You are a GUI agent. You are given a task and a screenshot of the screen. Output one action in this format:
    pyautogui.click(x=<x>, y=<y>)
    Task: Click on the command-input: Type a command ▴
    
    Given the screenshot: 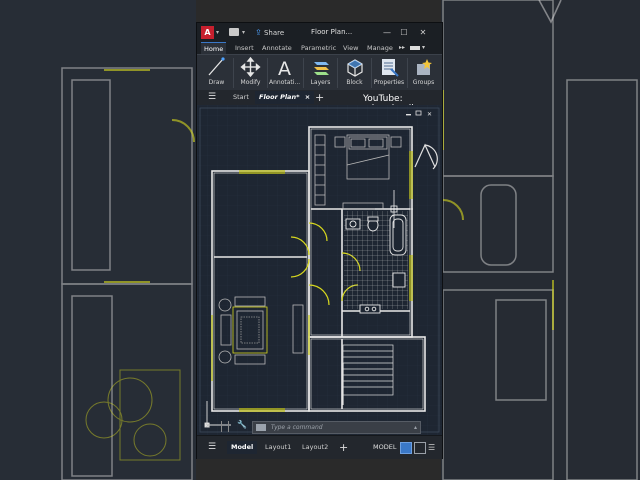 What is the action you would take?
    pyautogui.click(x=336, y=427)
    